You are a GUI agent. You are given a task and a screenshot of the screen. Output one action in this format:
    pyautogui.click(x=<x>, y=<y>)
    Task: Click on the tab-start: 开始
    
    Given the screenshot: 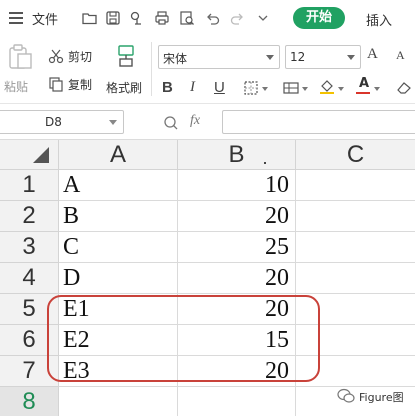 What is the action you would take?
    pyautogui.click(x=319, y=18)
    